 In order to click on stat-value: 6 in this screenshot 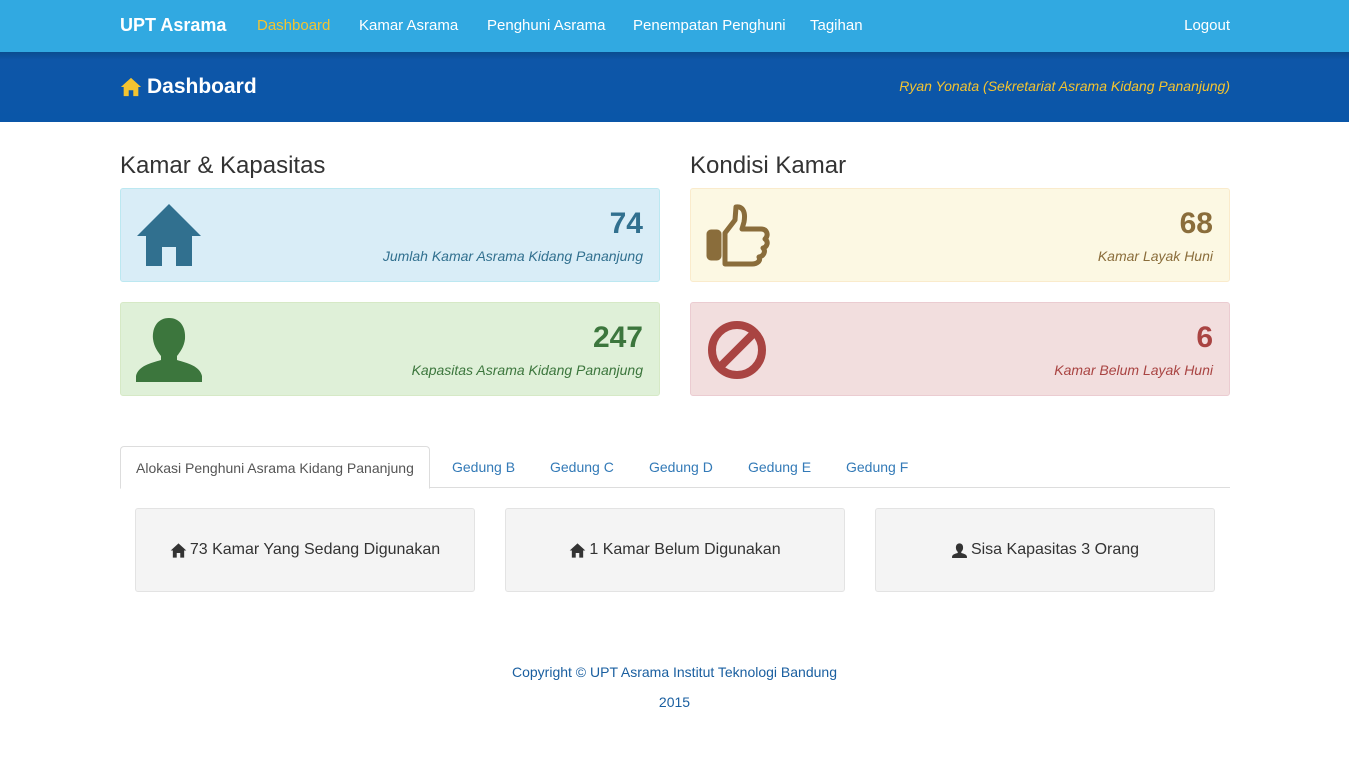, I will do `click(1204, 337)`.